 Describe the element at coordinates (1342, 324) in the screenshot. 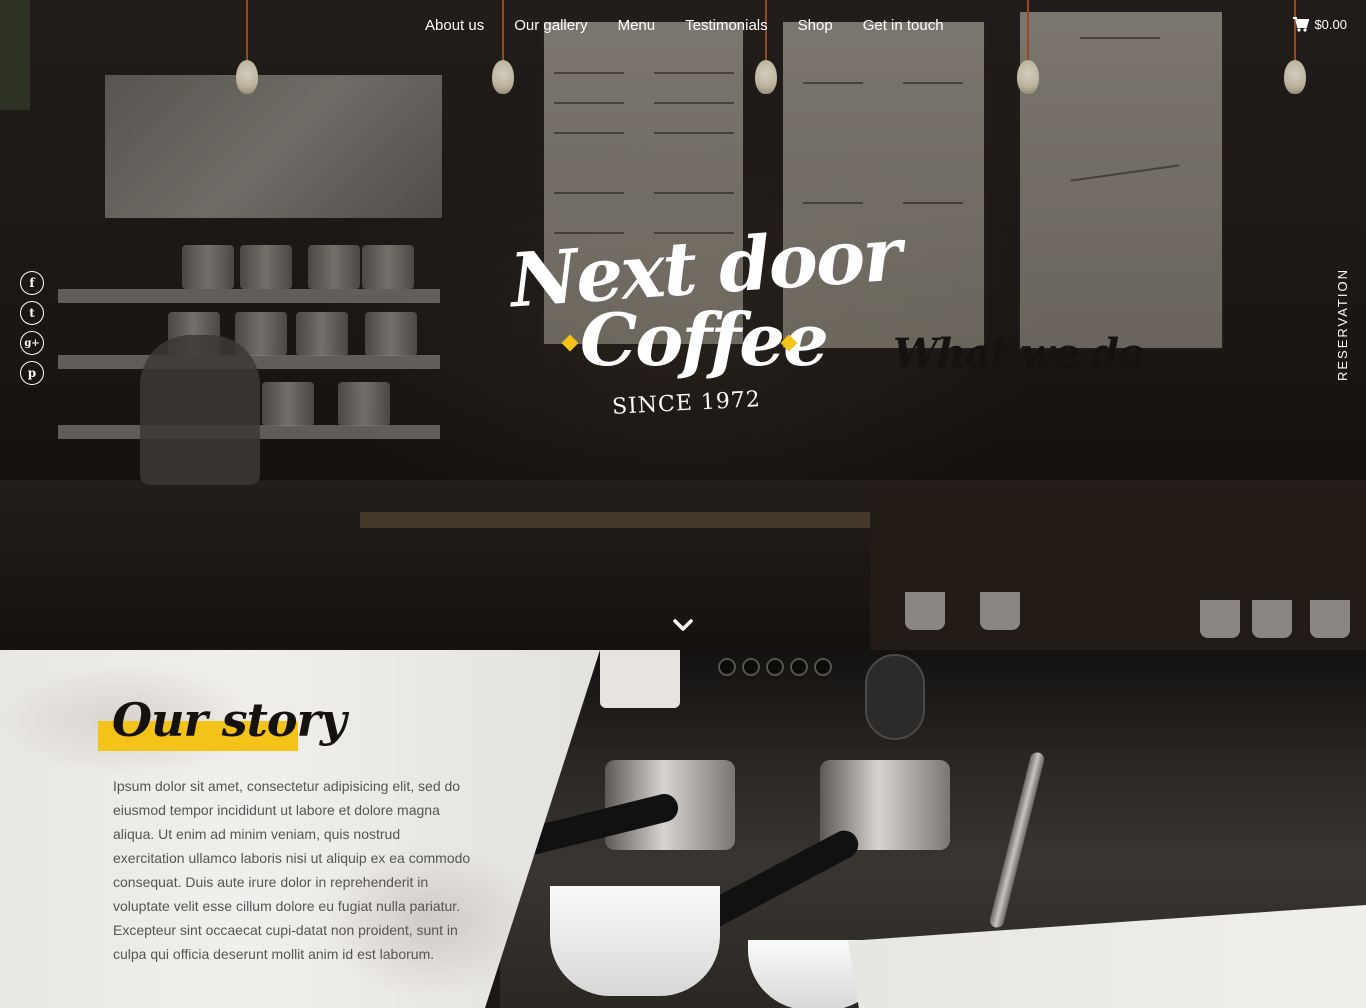

I see `reservation-tab: RESERVATION` at that location.